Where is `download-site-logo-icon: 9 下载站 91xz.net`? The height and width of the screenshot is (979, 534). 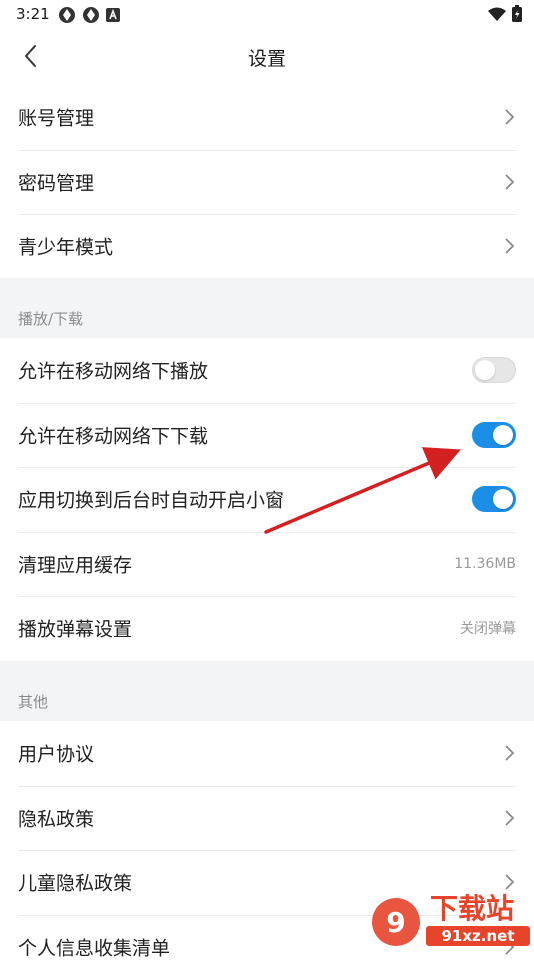 download-site-logo-icon: 9 下载站 91xz.net is located at coordinates (449, 915).